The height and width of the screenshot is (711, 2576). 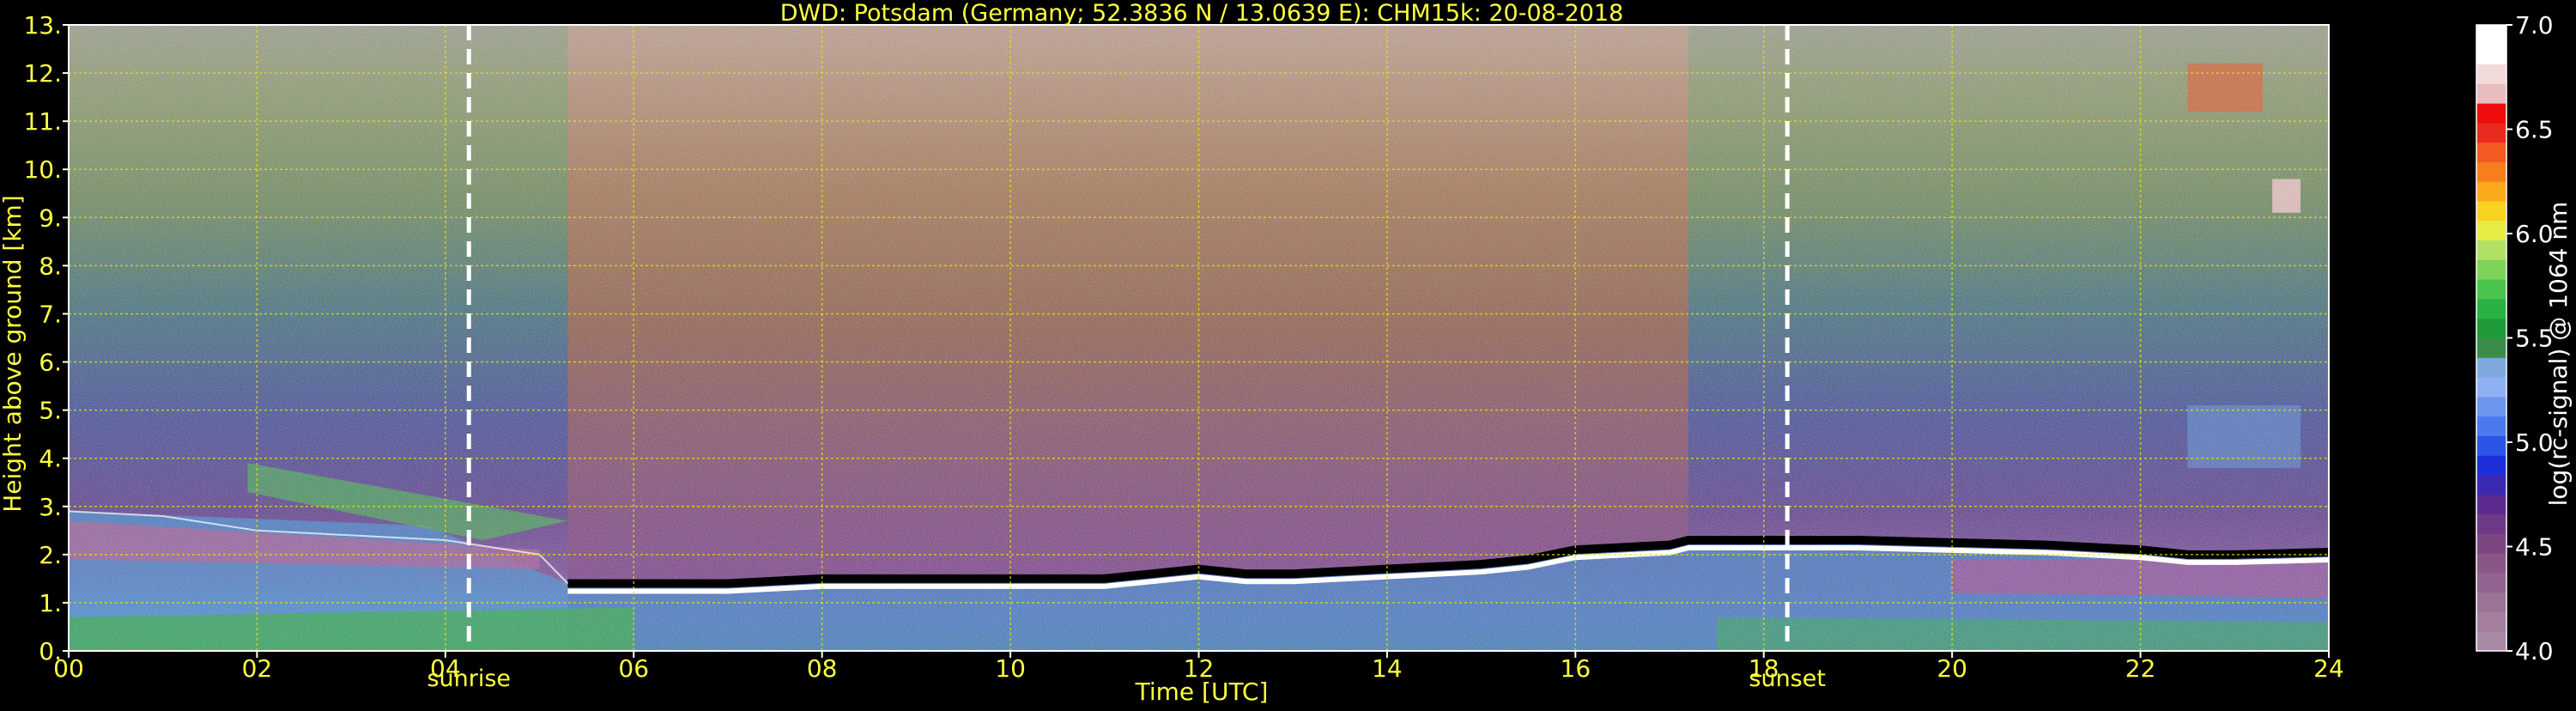 I want to click on x-tick-label: 06, so click(x=633, y=668).